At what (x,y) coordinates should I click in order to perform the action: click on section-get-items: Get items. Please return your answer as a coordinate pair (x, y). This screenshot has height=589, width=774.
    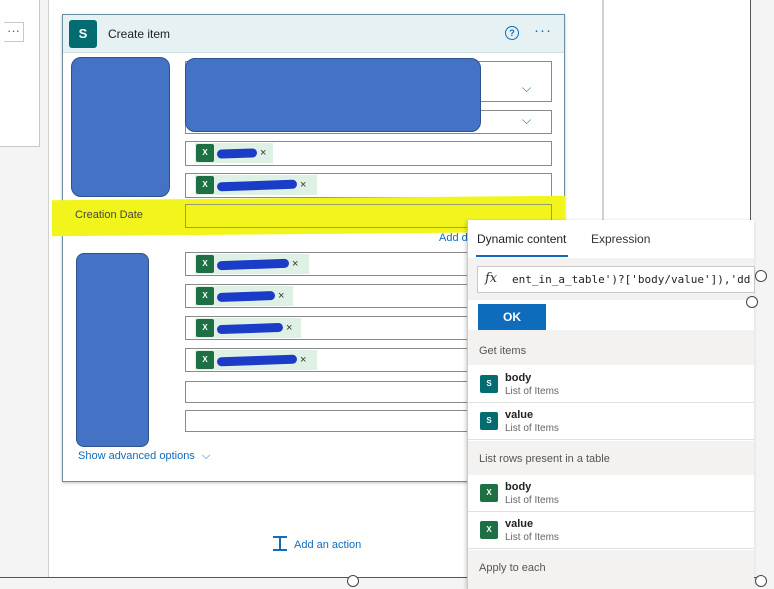
    Looking at the image, I should click on (611, 349).